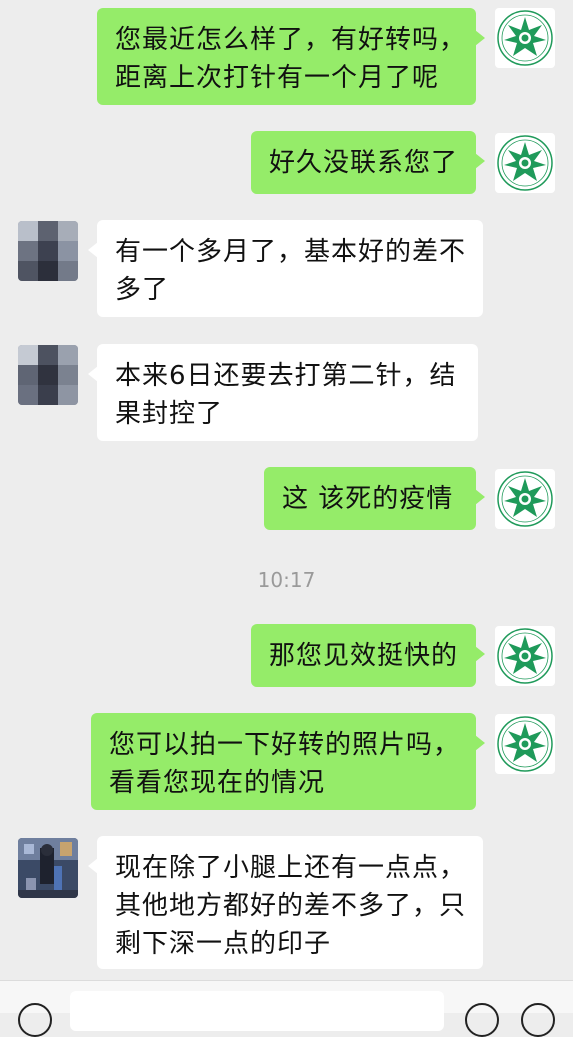 The width and height of the screenshot is (573, 1037). What do you see at coordinates (285, 745) in the screenshot?
I see `message-line: 您可以拍一下好转的照片吗，` at bounding box center [285, 745].